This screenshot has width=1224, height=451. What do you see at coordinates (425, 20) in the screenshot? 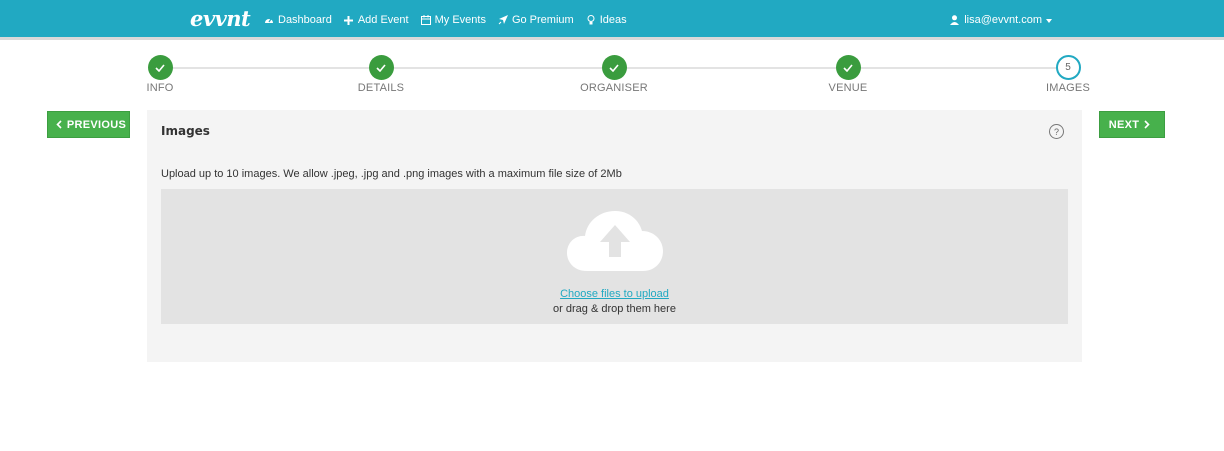
I see `calendar-icon` at bounding box center [425, 20].